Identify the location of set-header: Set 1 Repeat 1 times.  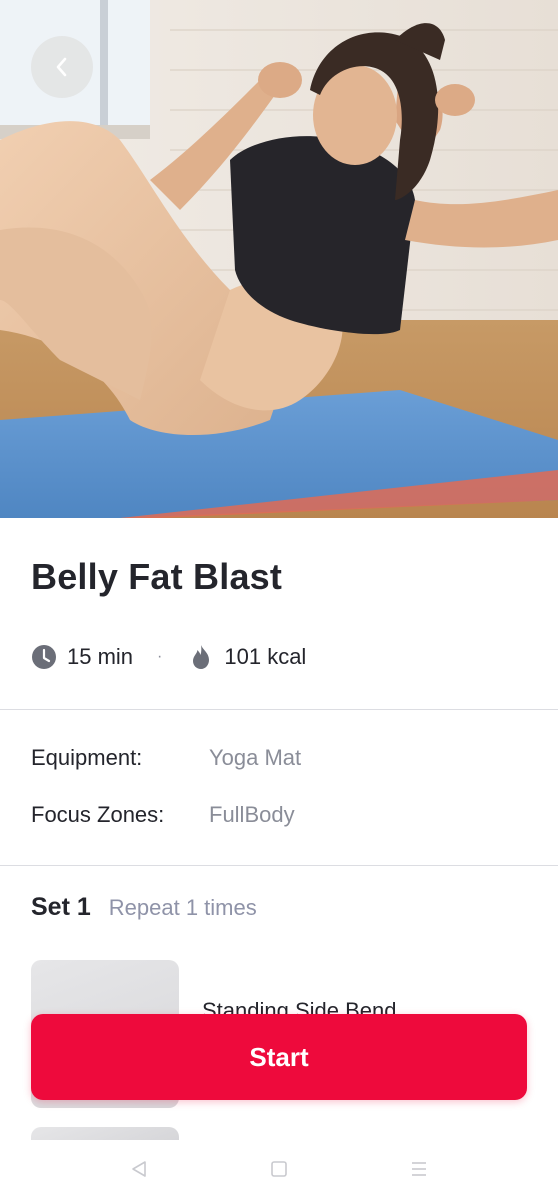
(144, 907).